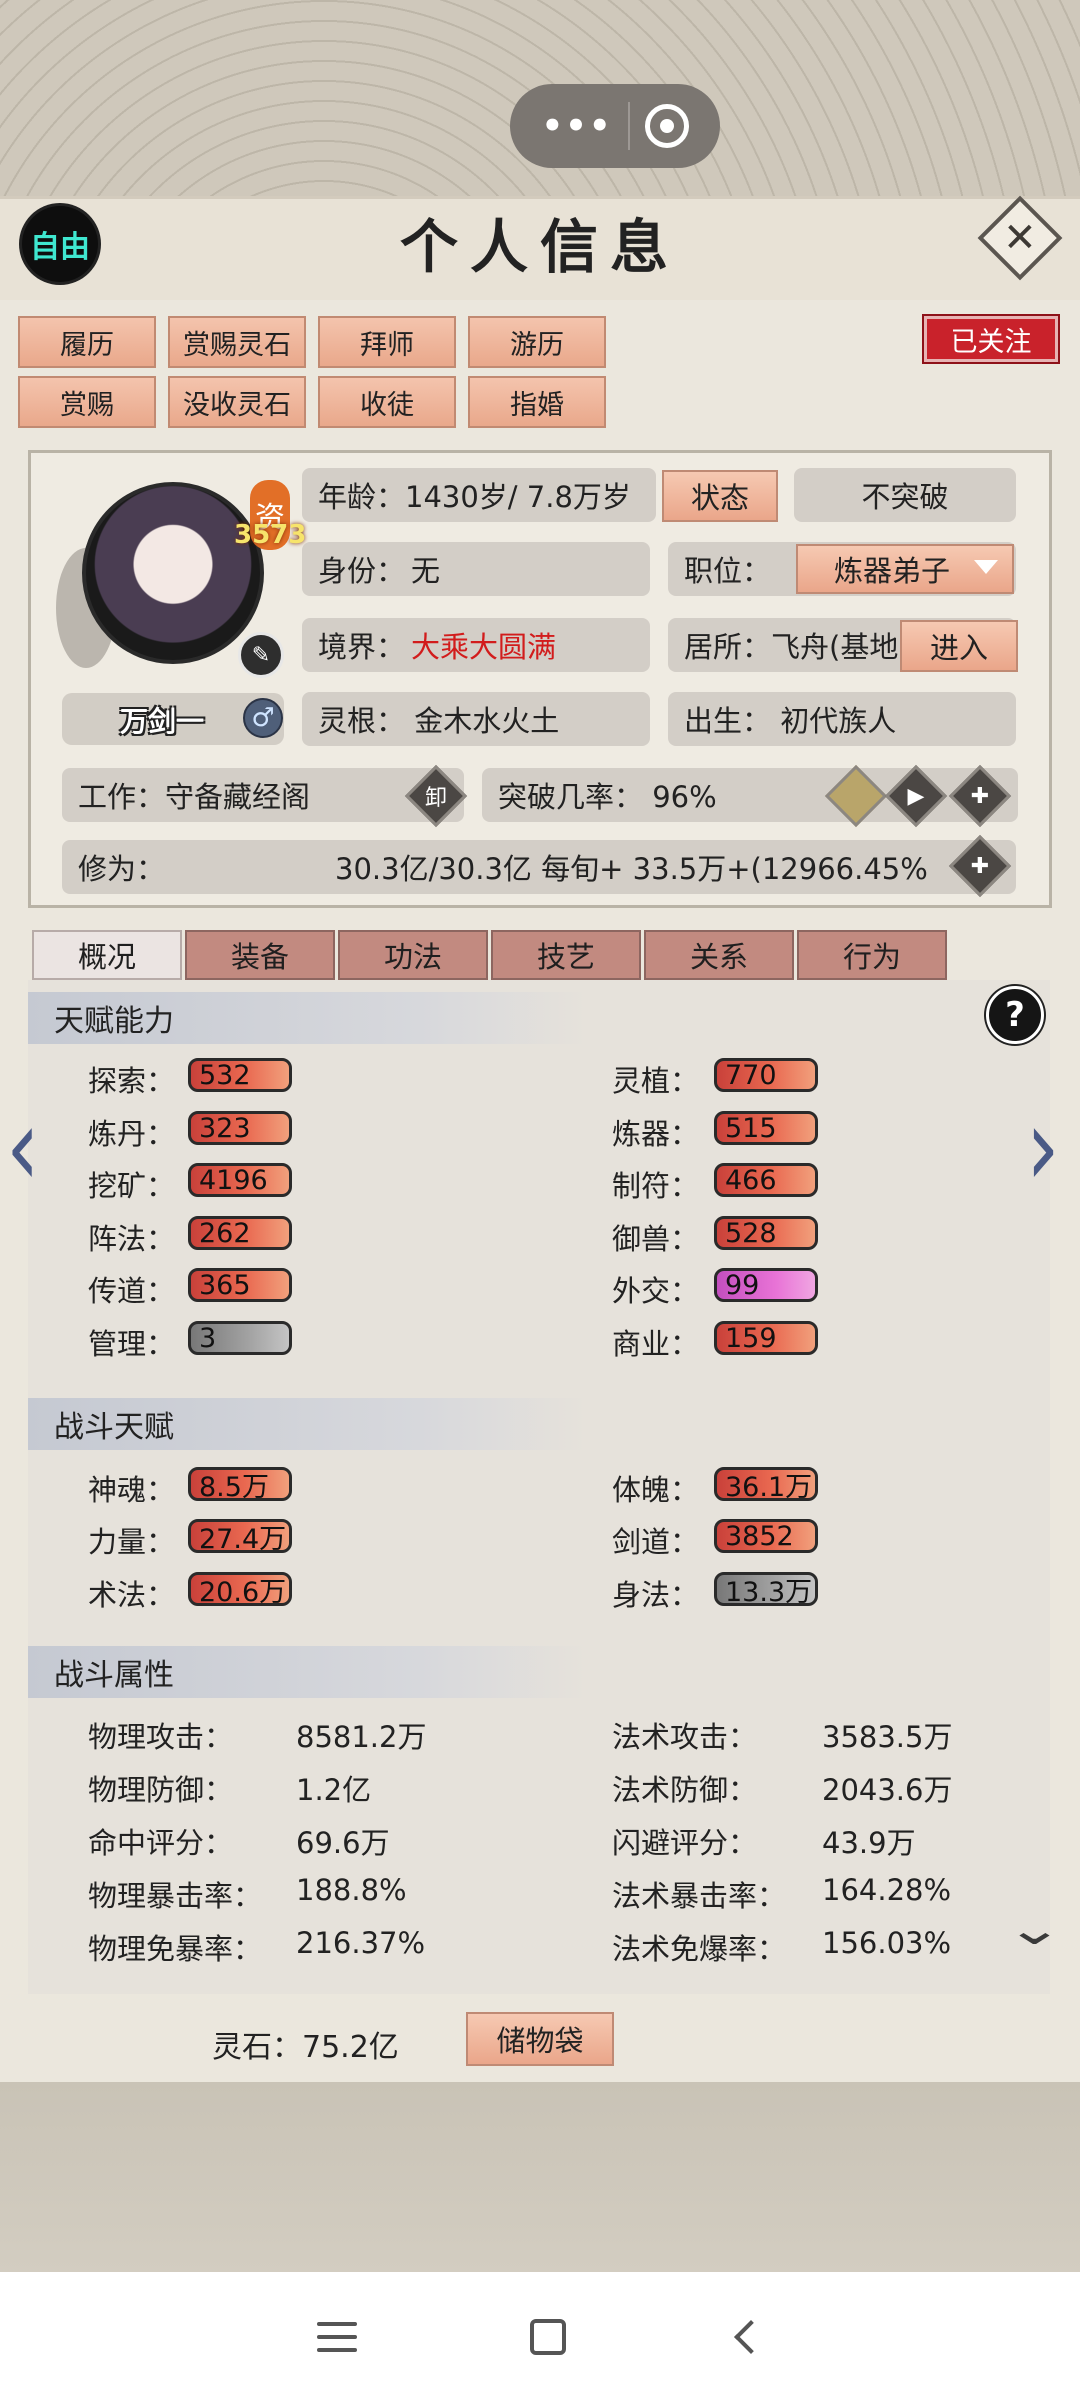  What do you see at coordinates (656, 1186) in the screenshot?
I see `talent-label: 制符：` at bounding box center [656, 1186].